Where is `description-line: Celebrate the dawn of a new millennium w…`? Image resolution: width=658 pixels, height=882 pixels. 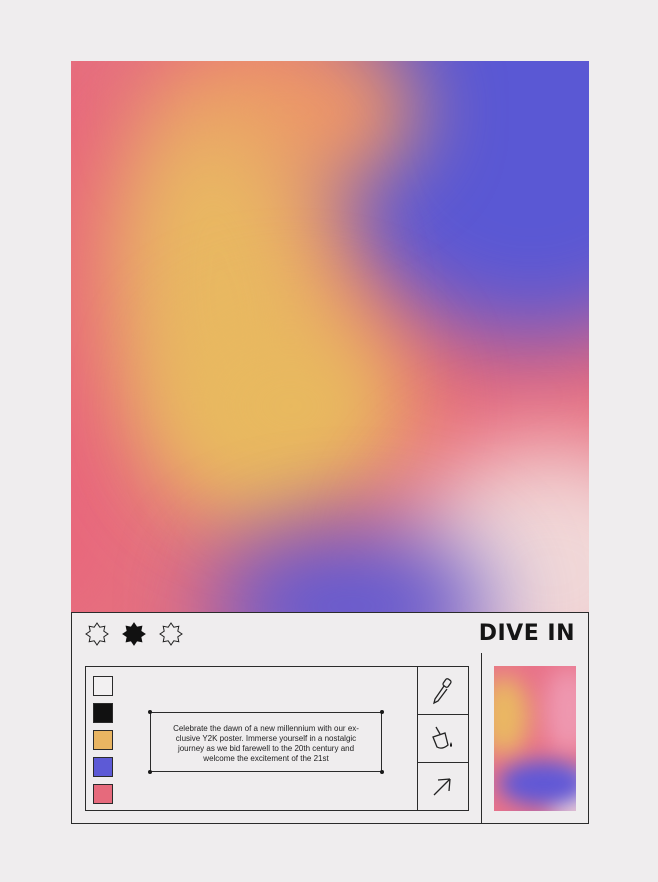 description-line: Celebrate the dawn of a new millennium w… is located at coordinates (266, 728).